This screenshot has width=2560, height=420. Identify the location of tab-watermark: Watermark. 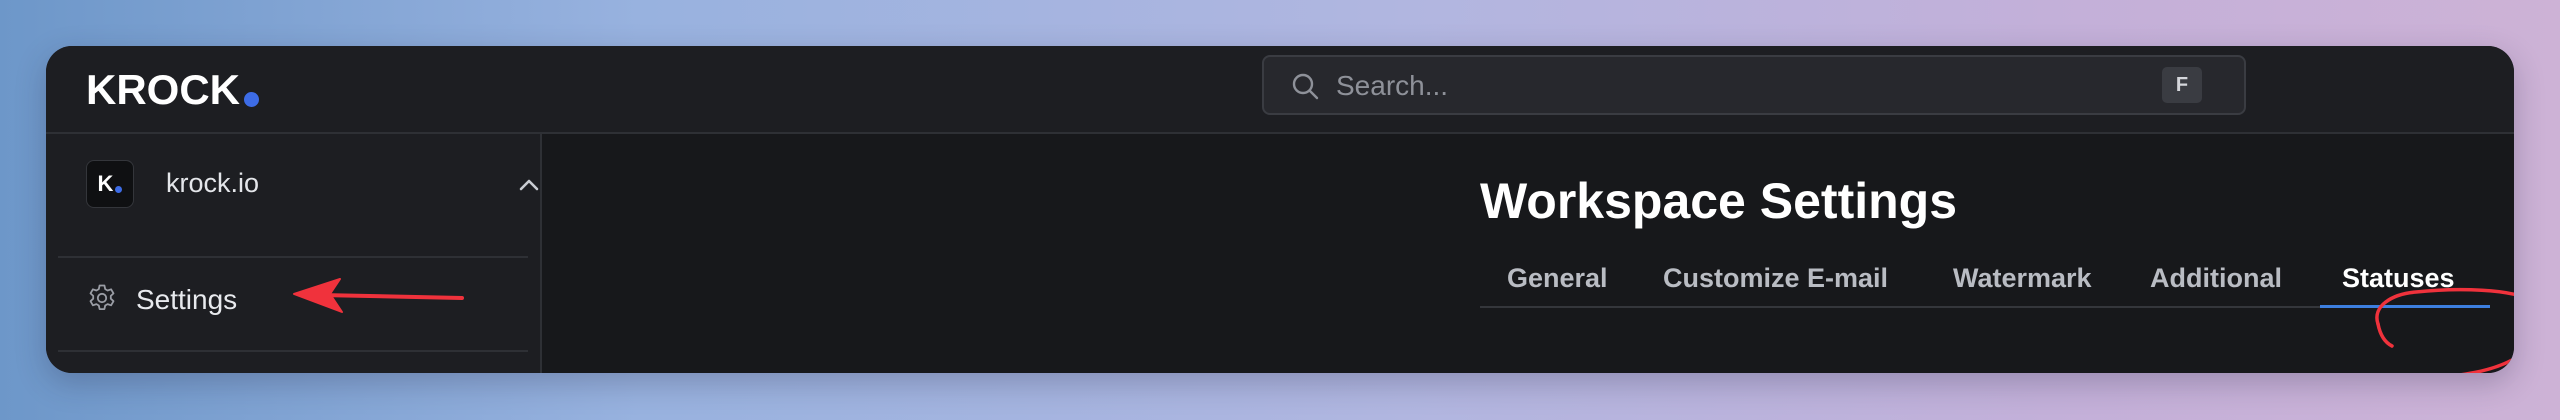
(2022, 283).